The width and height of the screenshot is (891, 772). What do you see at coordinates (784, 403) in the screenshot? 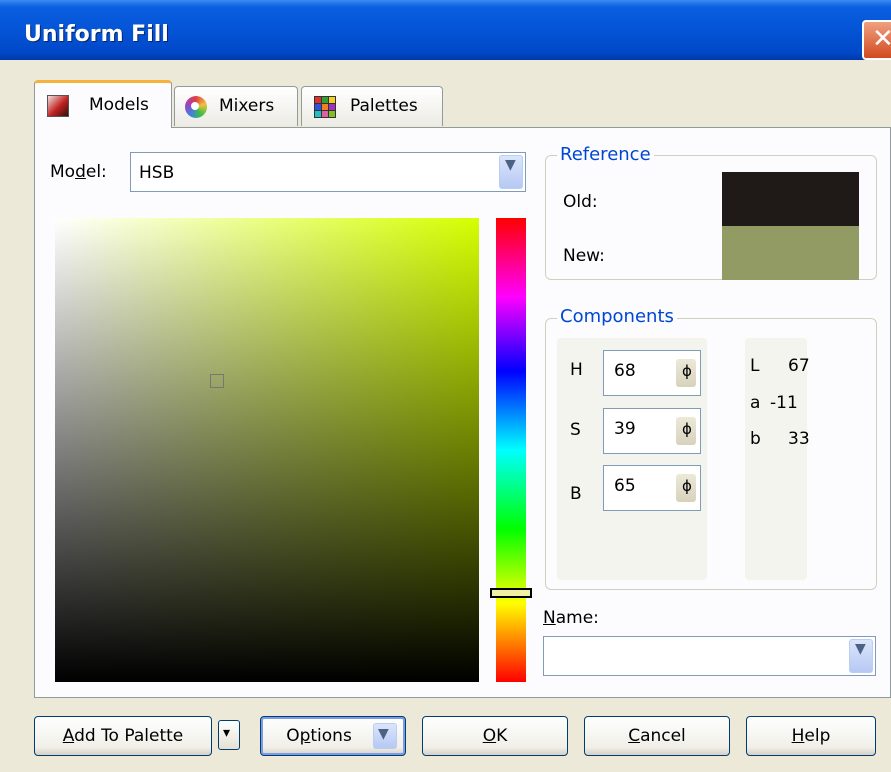
I see `lab-a-value: -11` at bounding box center [784, 403].